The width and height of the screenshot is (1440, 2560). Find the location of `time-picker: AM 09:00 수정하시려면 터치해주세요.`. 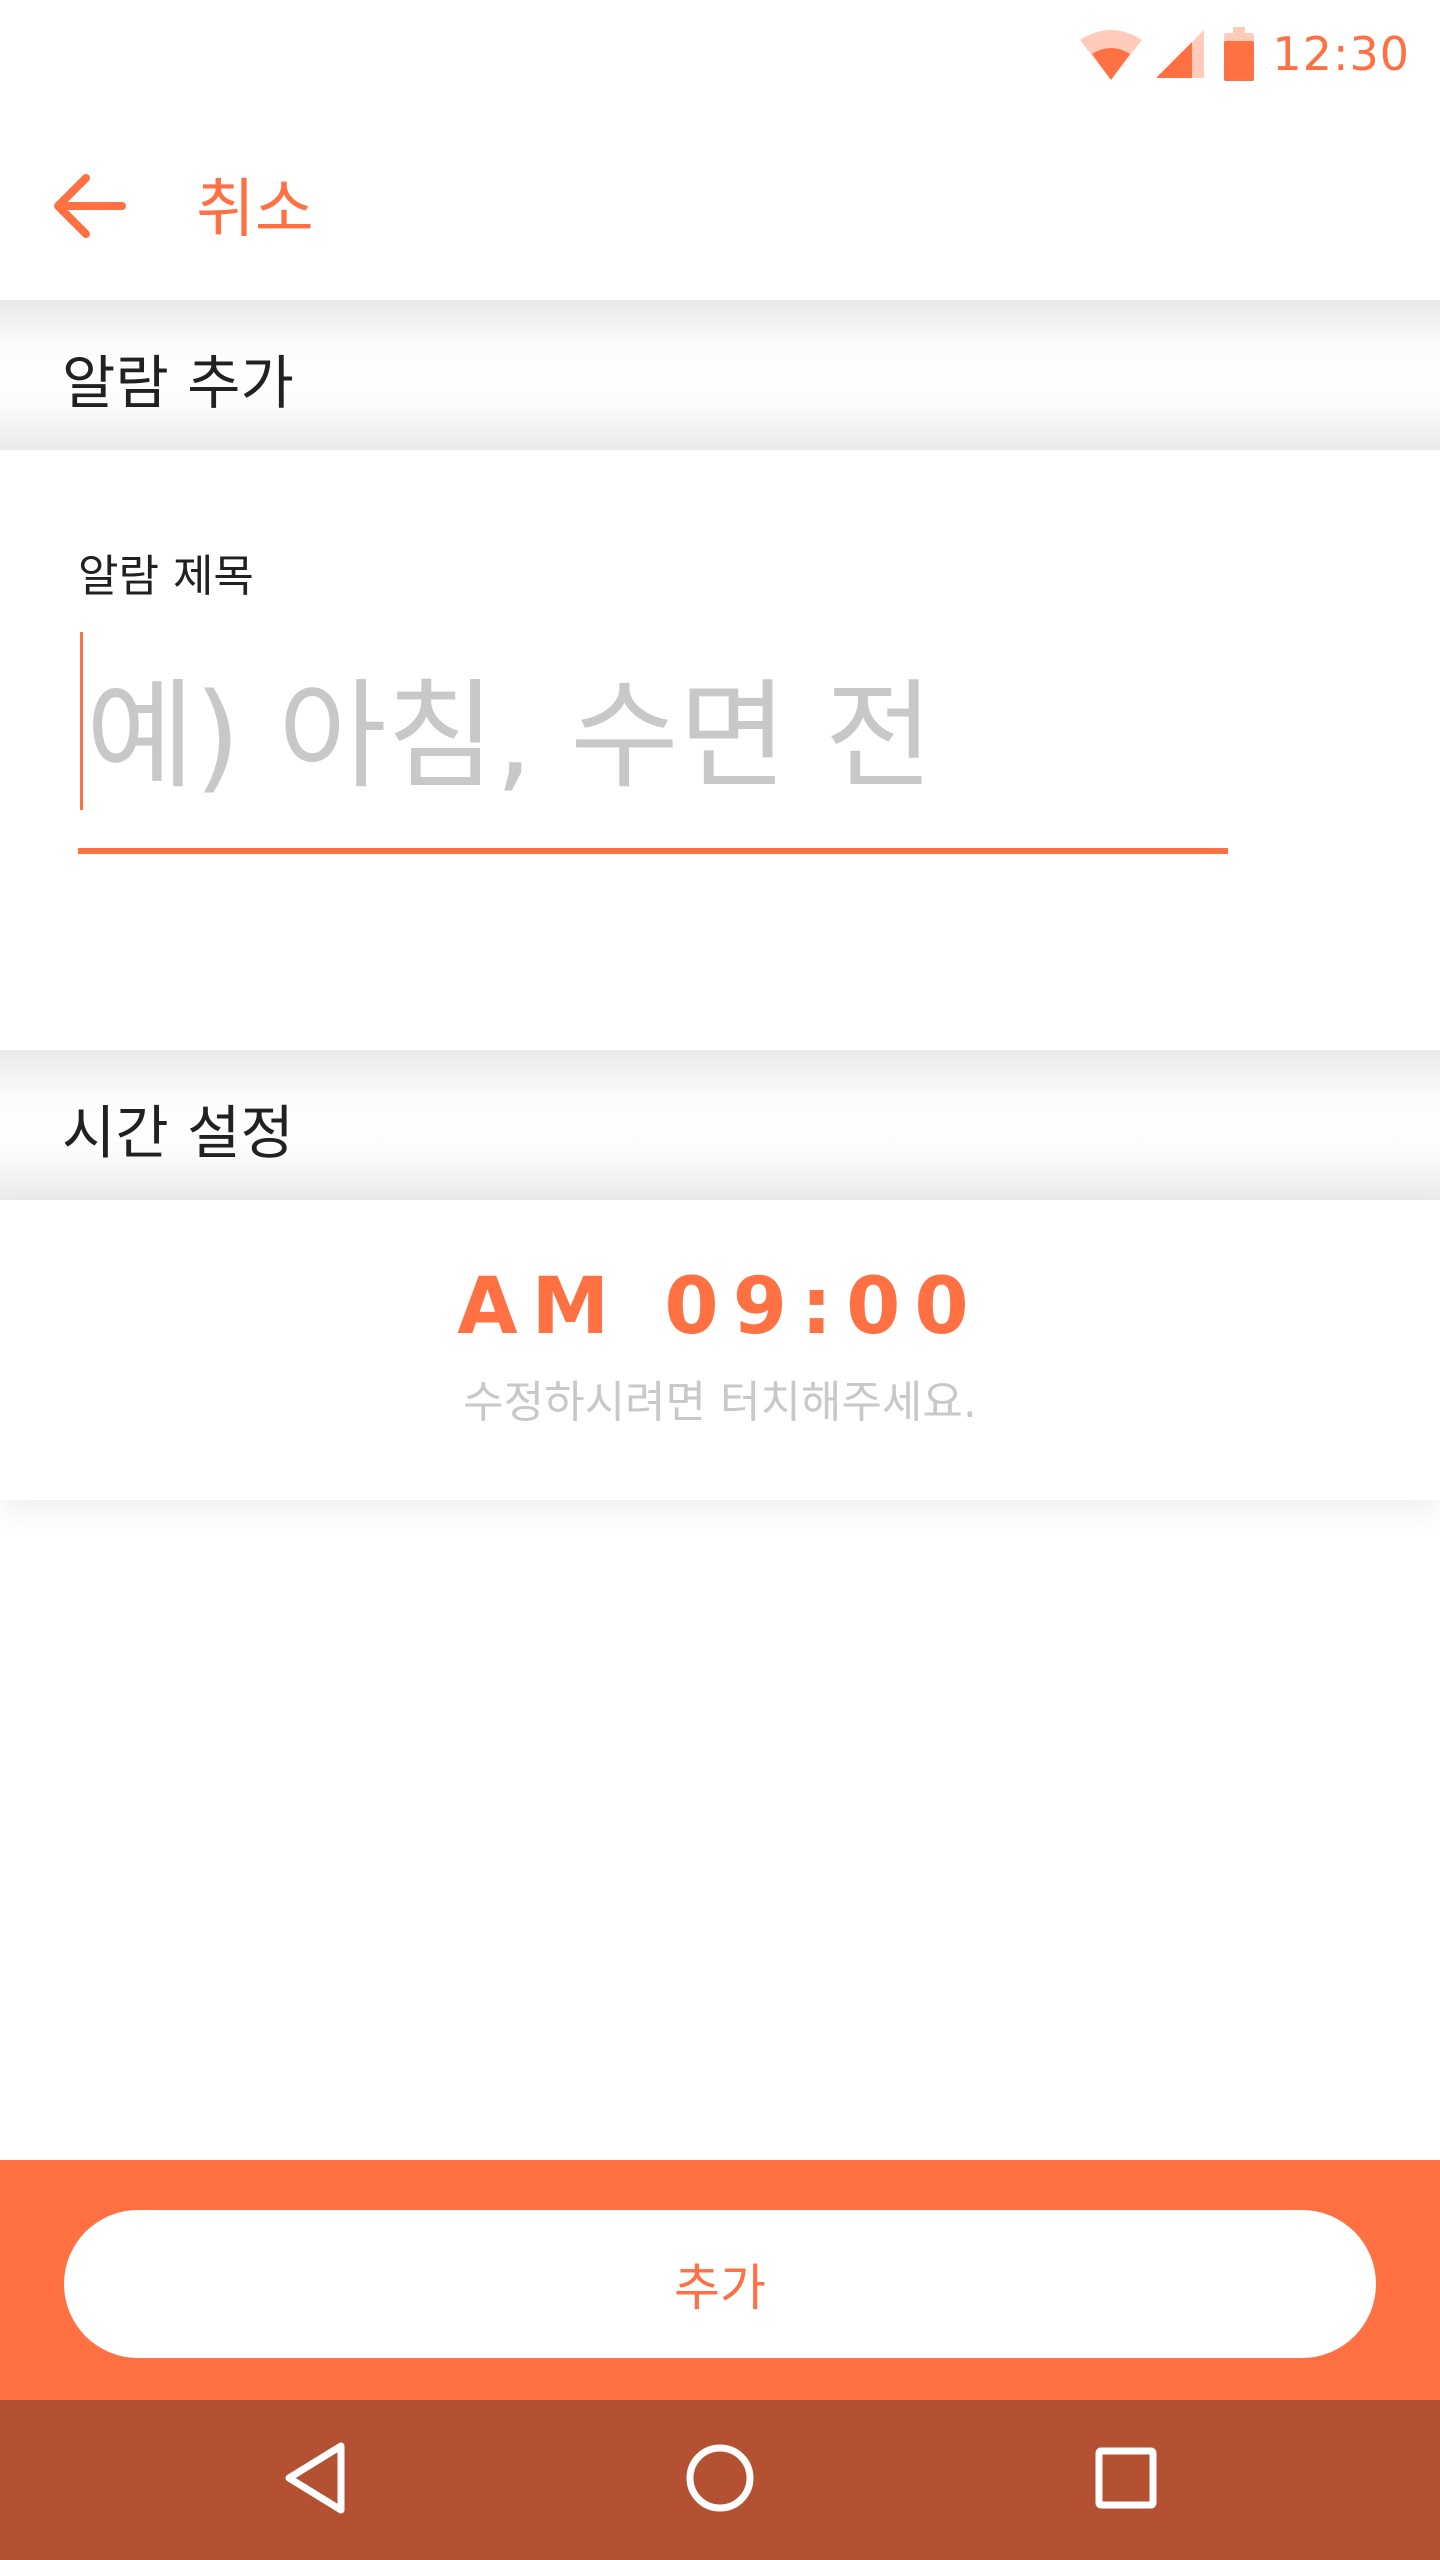

time-picker: AM 09:00 수정하시려면 터치해주세요. is located at coordinates (720, 1350).